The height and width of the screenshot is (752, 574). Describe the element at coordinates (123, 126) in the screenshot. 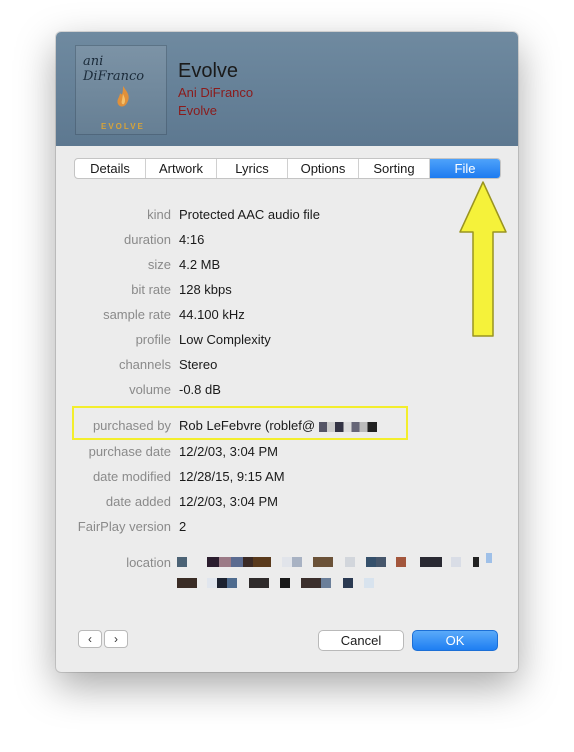

I see `artwork-album-text: EVOLVE` at that location.